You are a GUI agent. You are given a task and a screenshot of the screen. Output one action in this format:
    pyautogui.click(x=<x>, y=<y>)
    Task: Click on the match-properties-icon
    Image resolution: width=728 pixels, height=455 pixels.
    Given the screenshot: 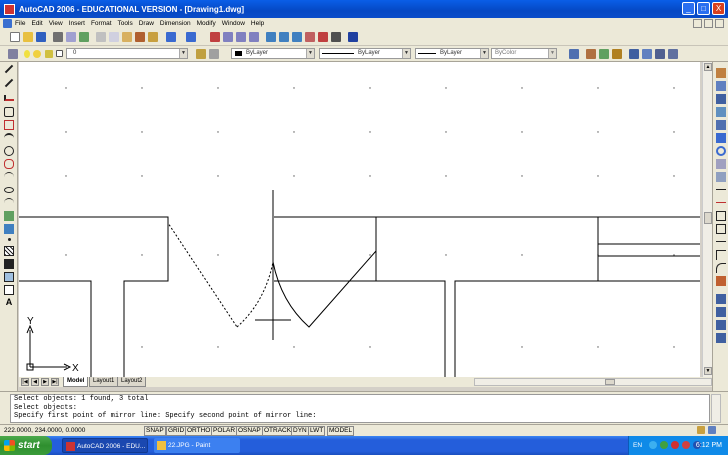 What is the action you would take?
    pyautogui.click(x=140, y=37)
    